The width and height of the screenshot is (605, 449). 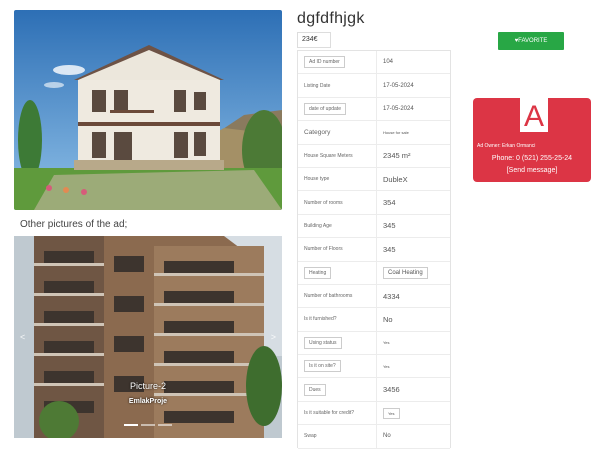 What do you see at coordinates (320, 319) in the screenshot?
I see `detail-label: Is it furnished?` at bounding box center [320, 319].